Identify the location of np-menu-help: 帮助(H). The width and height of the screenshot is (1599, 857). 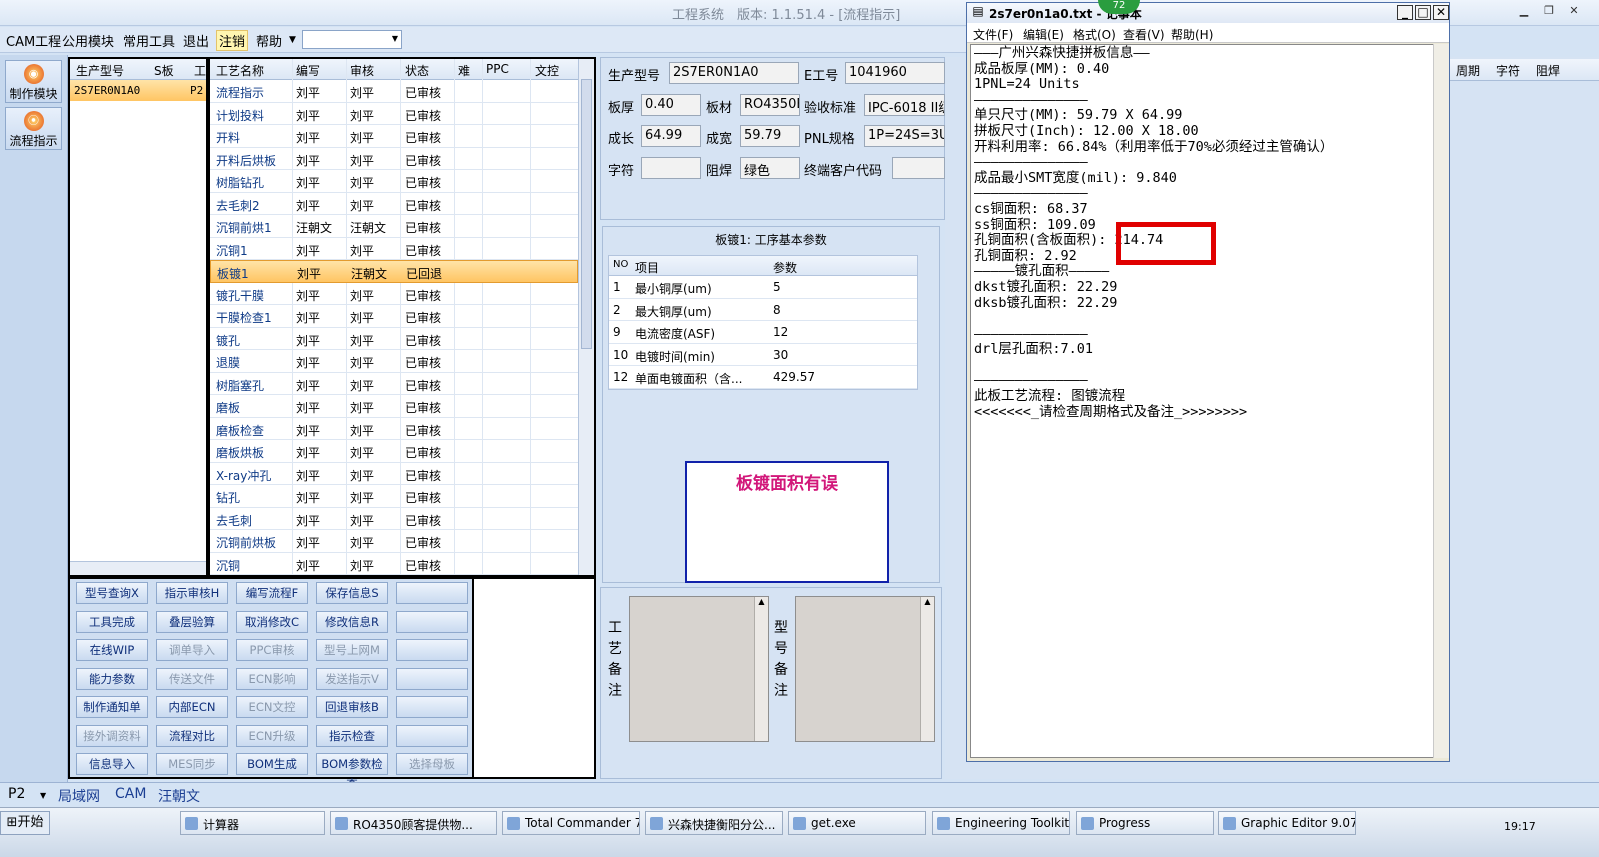
(1192, 34).